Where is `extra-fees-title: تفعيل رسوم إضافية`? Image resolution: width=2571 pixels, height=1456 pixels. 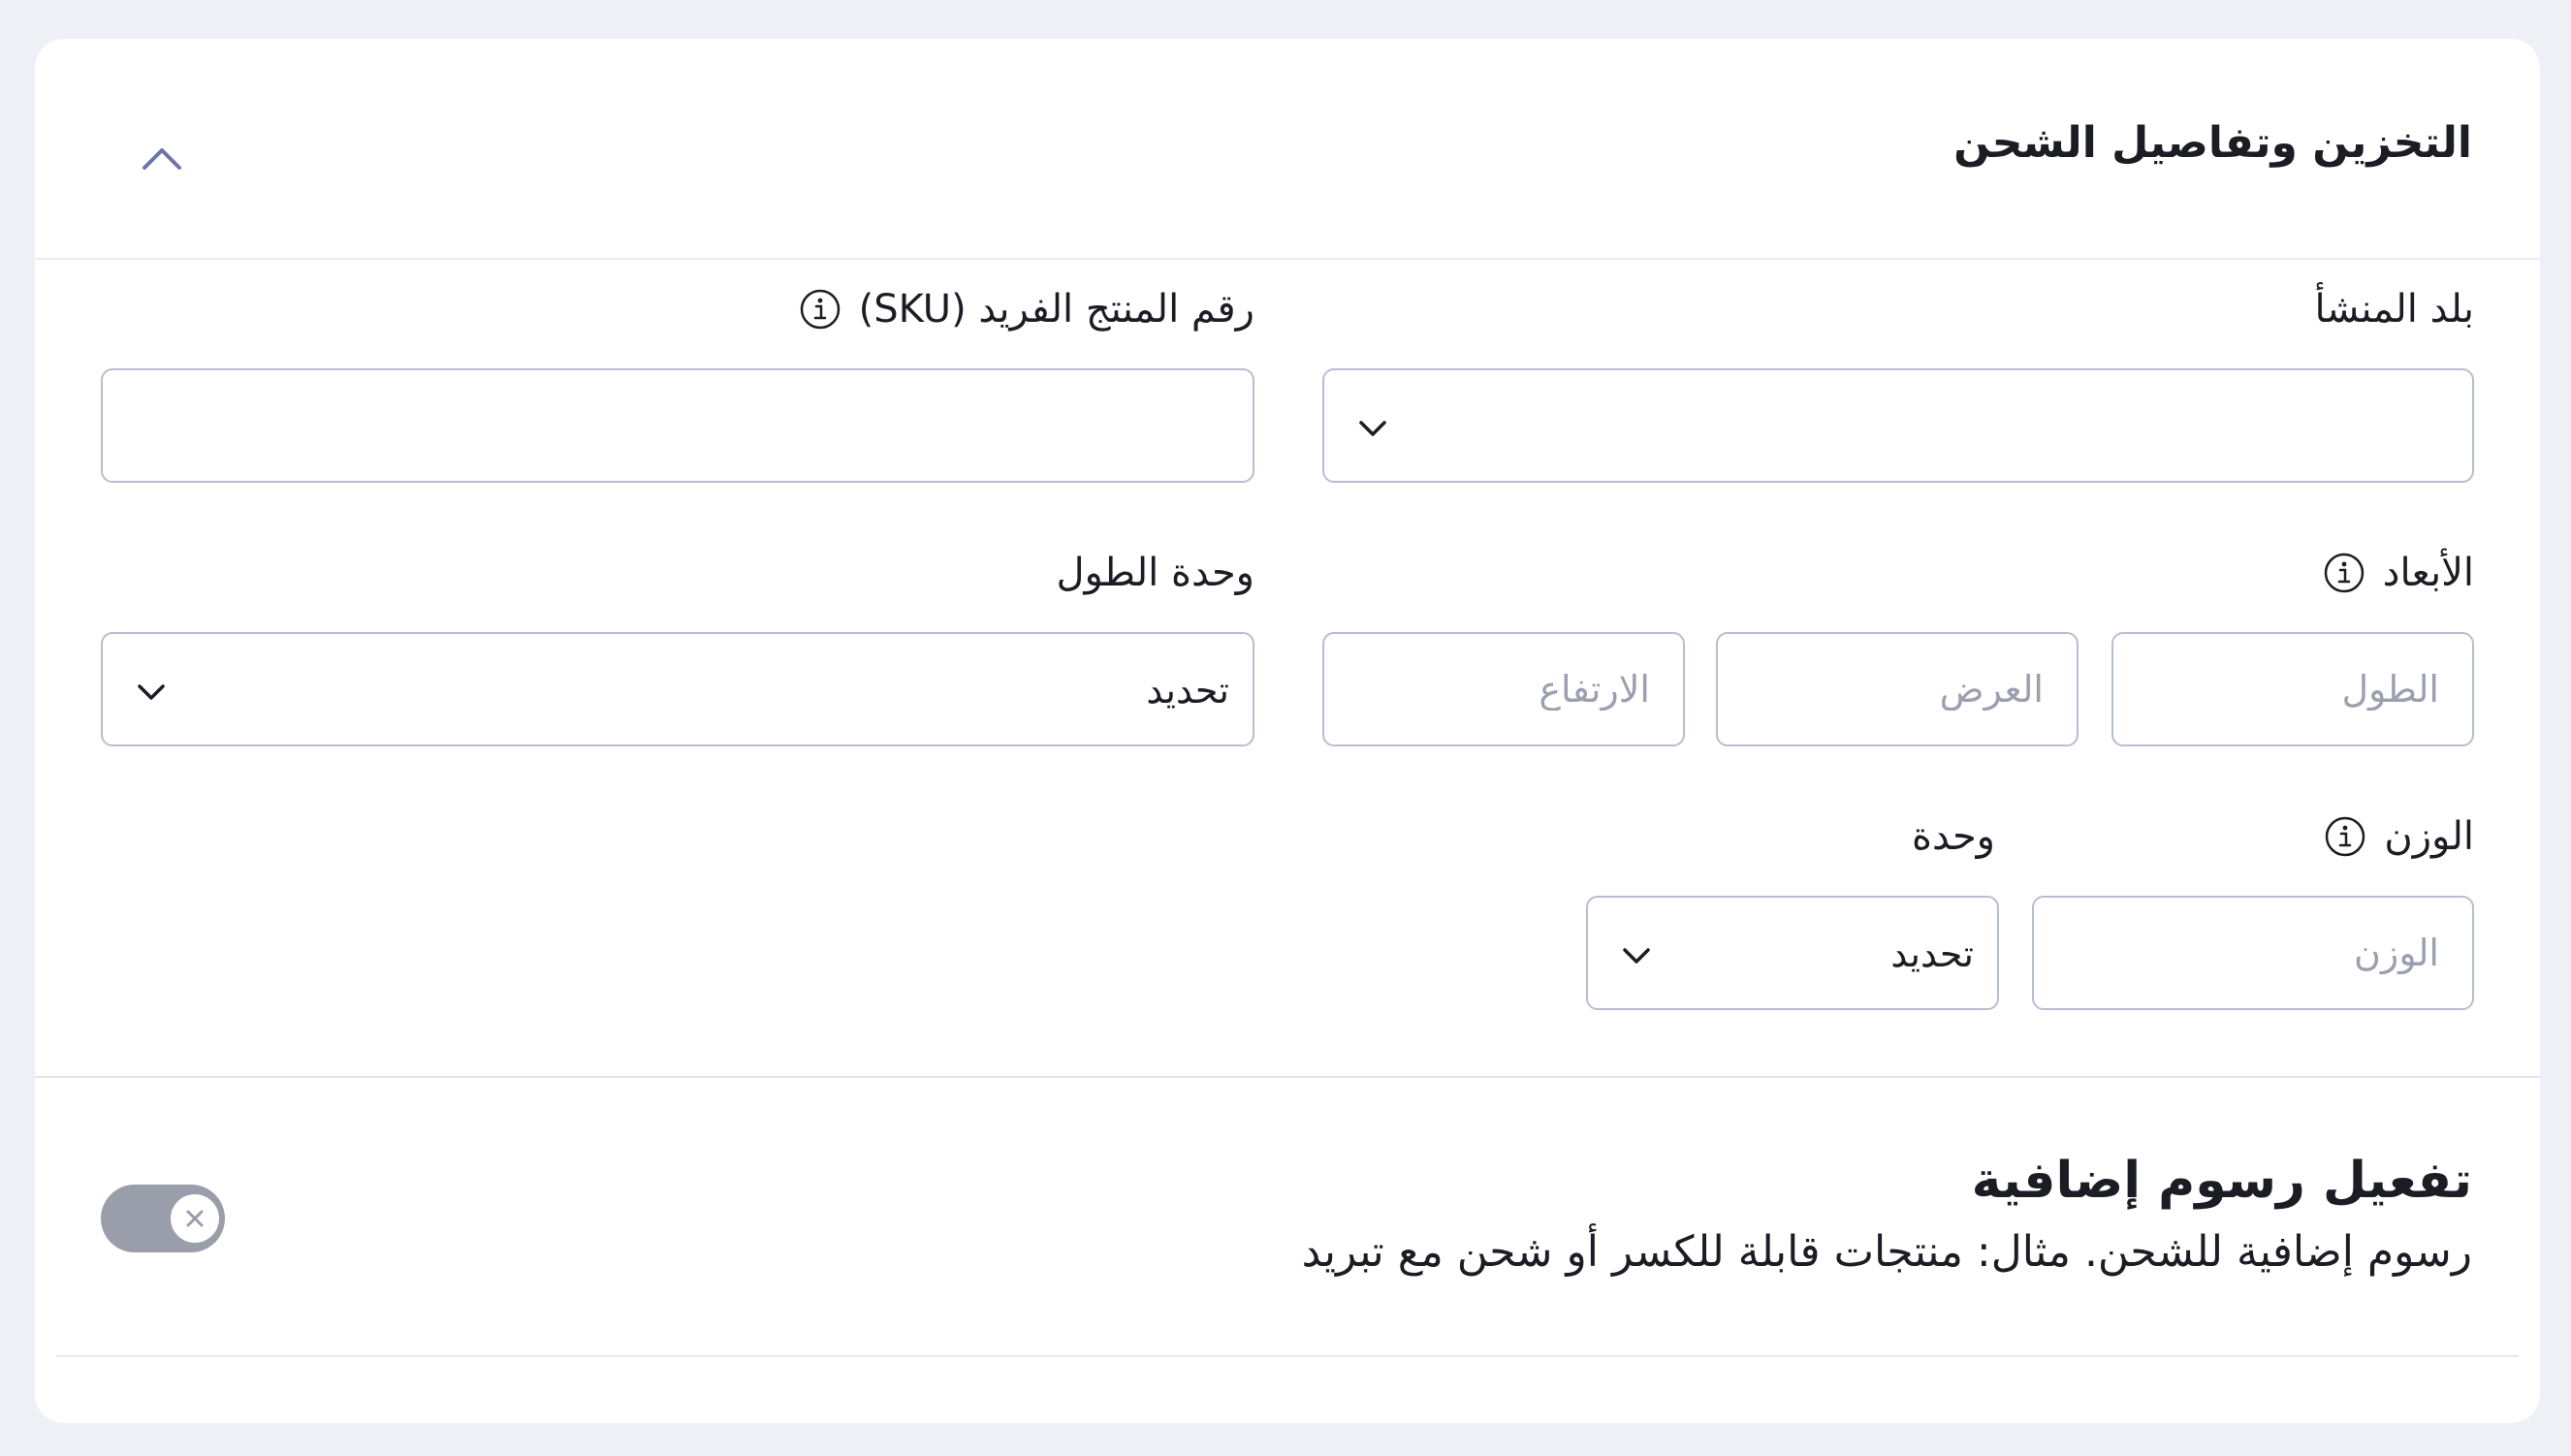
extra-fees-title: تفعيل رسوم إضافية is located at coordinates (2221, 1181).